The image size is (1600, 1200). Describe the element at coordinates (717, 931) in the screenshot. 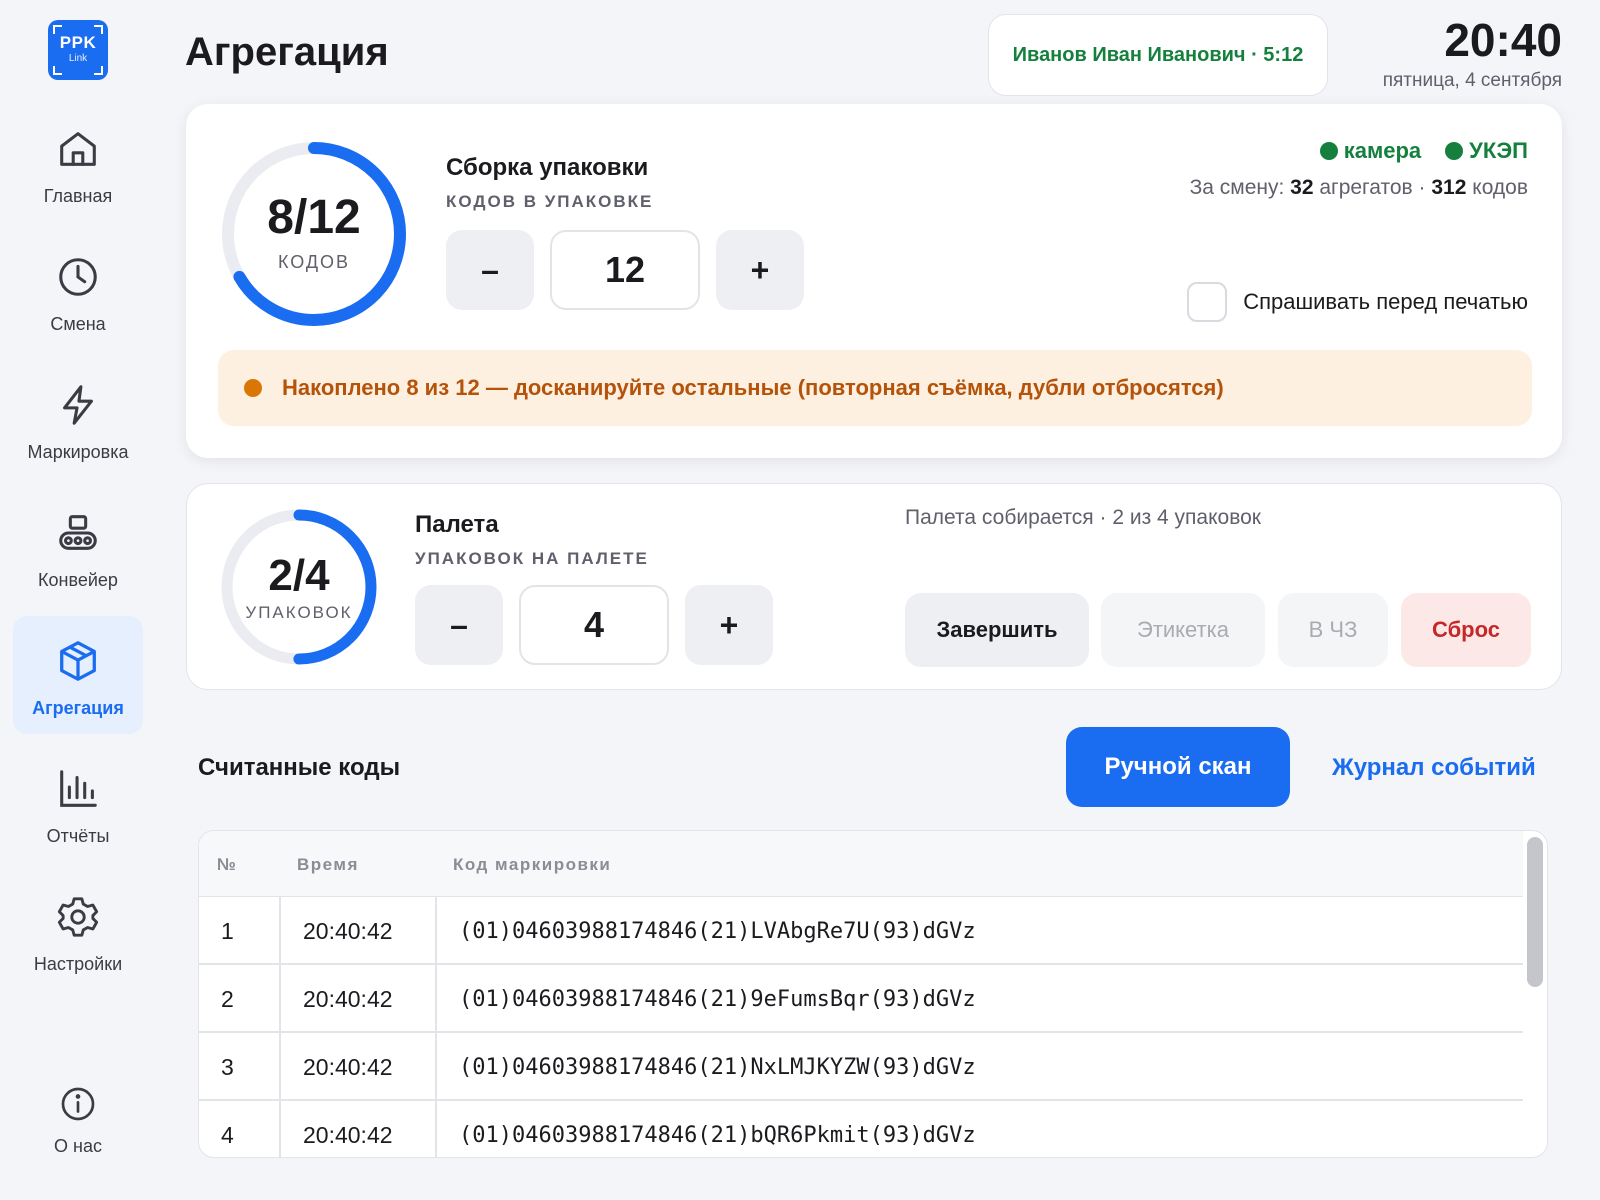

I see `row-code: (01)04603988174846(21)LVAbgRe7U(93)dGVz` at that location.